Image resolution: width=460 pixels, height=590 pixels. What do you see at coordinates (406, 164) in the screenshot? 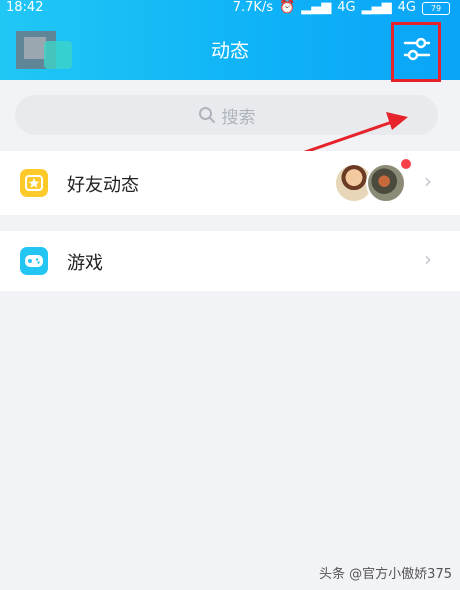
I see `new-badge` at bounding box center [406, 164].